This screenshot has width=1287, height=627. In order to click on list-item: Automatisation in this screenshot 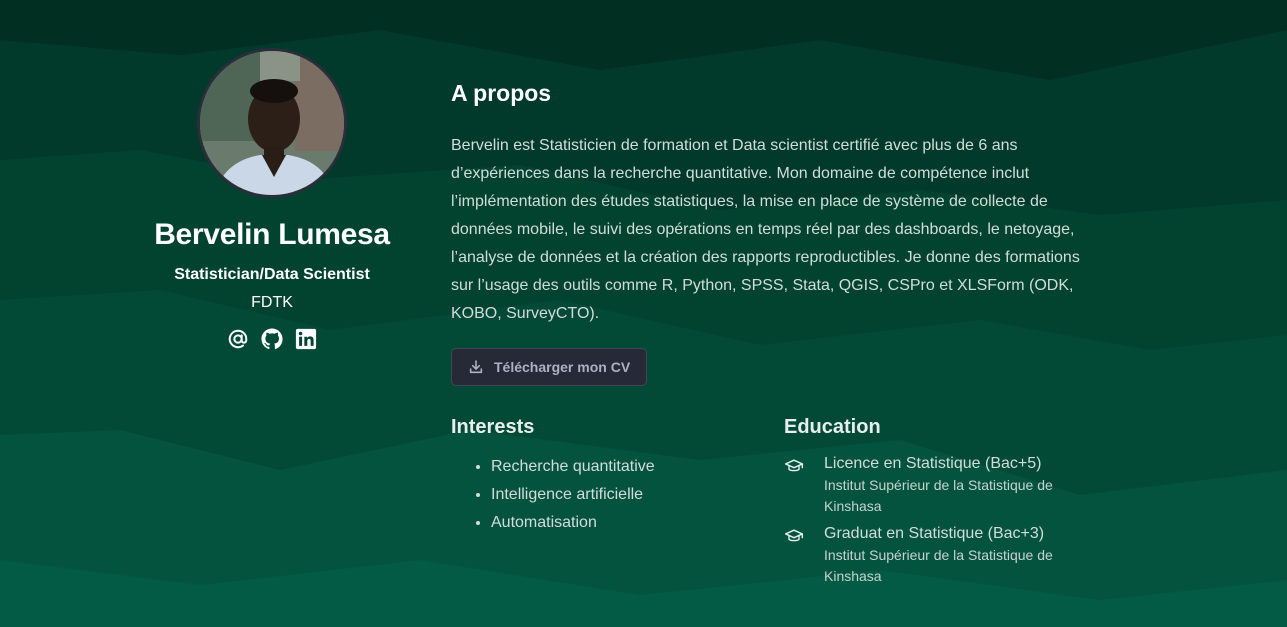, I will do `click(621, 523)`.